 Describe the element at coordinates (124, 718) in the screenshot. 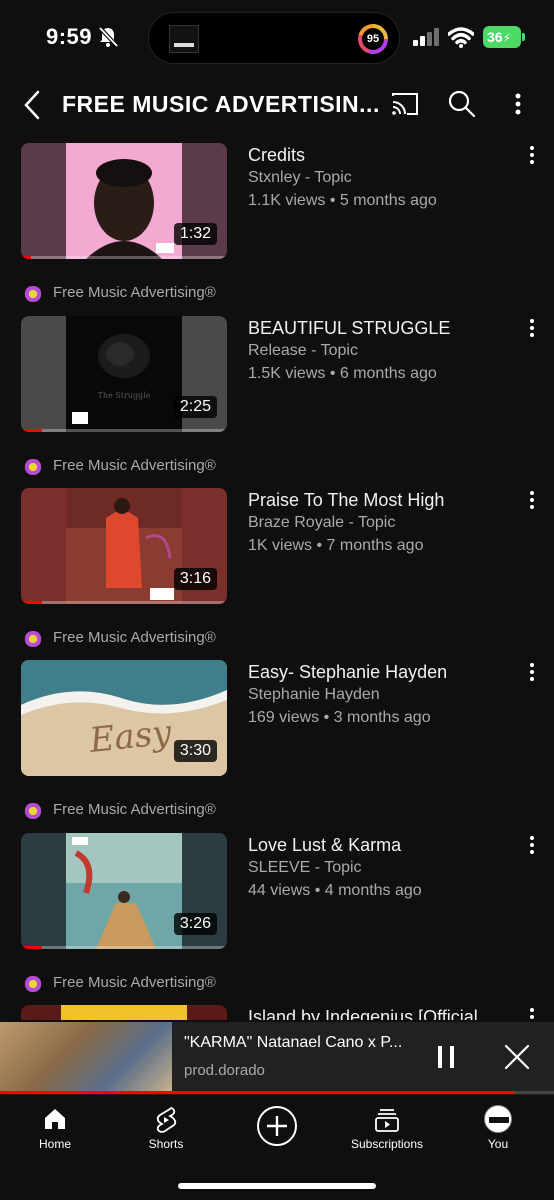

I see `video-thumbnail: Easy 3:30` at that location.